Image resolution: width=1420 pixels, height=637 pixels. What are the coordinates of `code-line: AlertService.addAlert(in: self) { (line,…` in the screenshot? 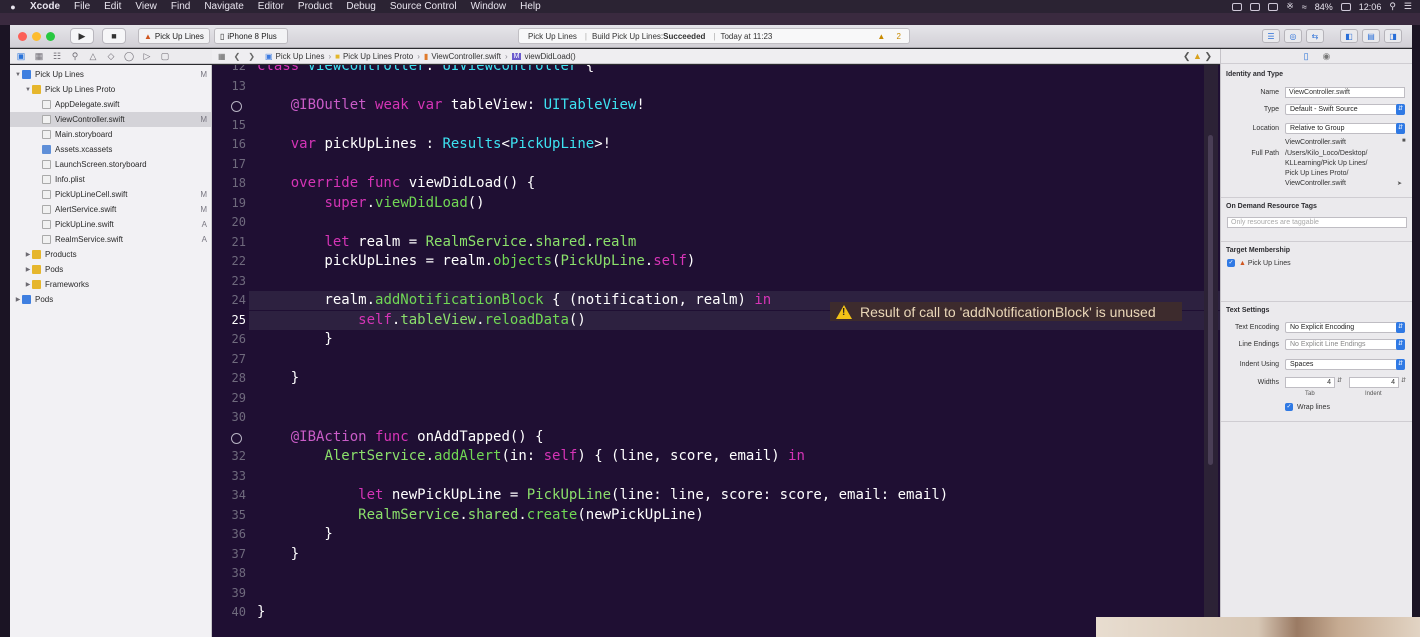 It's located at (530, 456).